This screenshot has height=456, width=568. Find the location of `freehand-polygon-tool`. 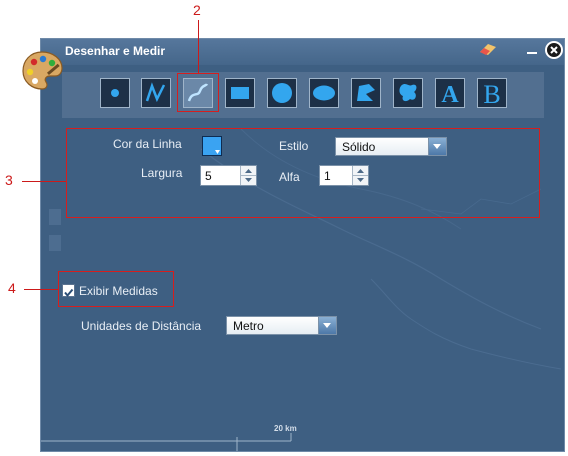

freehand-polygon-tool is located at coordinates (408, 93).